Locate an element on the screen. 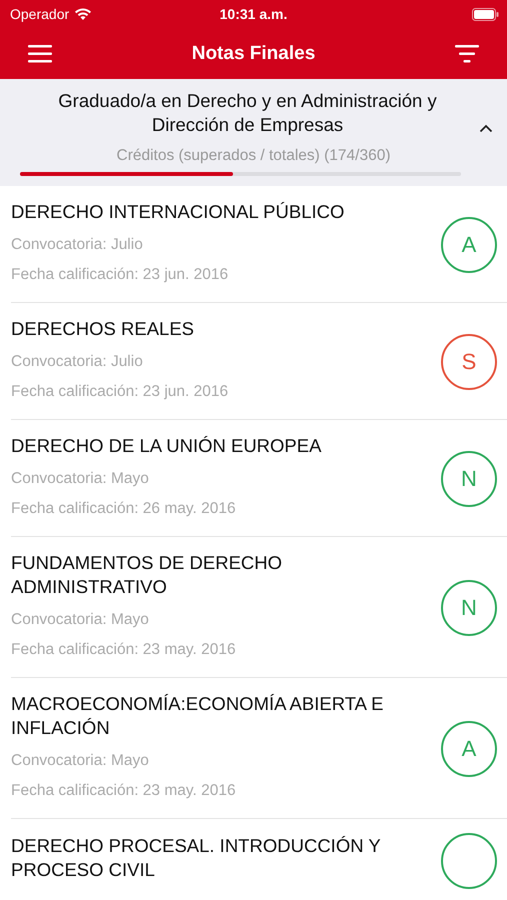 This screenshot has width=507, height=900. grade-badge: S is located at coordinates (469, 362).